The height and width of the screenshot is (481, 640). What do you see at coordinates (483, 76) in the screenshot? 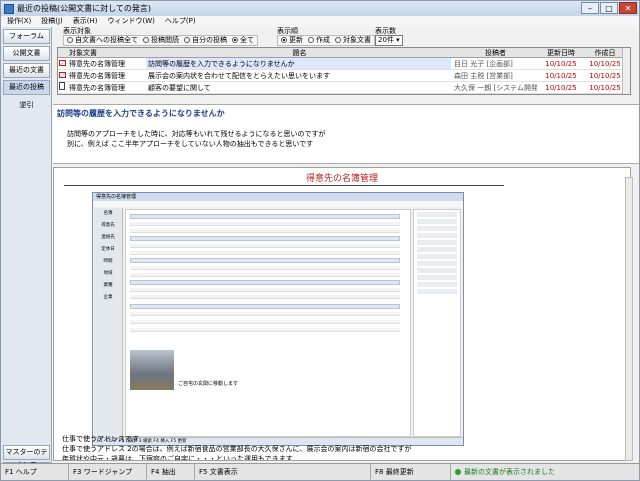
I see `row-poster: 森田 主税 [営業部]` at bounding box center [483, 76].